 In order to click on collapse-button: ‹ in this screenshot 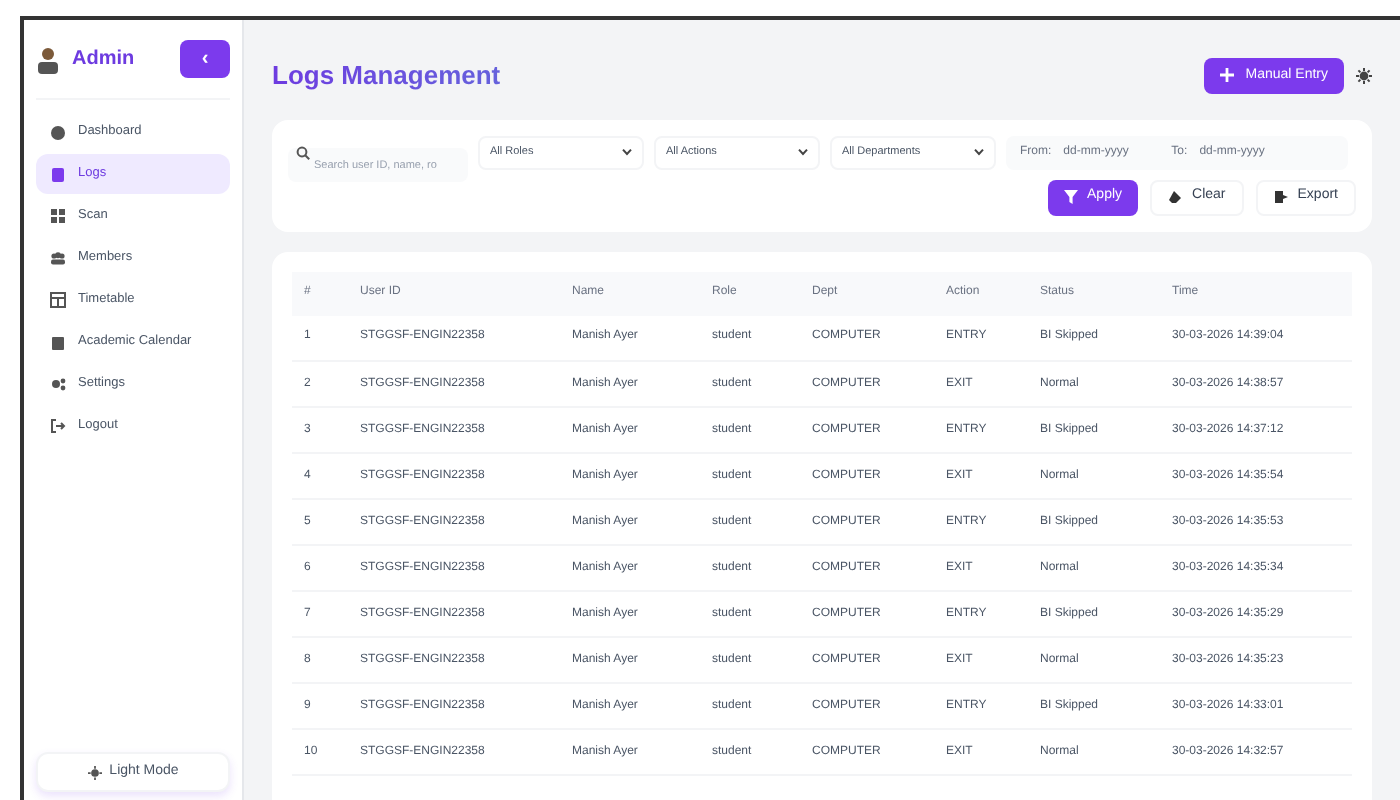, I will do `click(205, 59)`.